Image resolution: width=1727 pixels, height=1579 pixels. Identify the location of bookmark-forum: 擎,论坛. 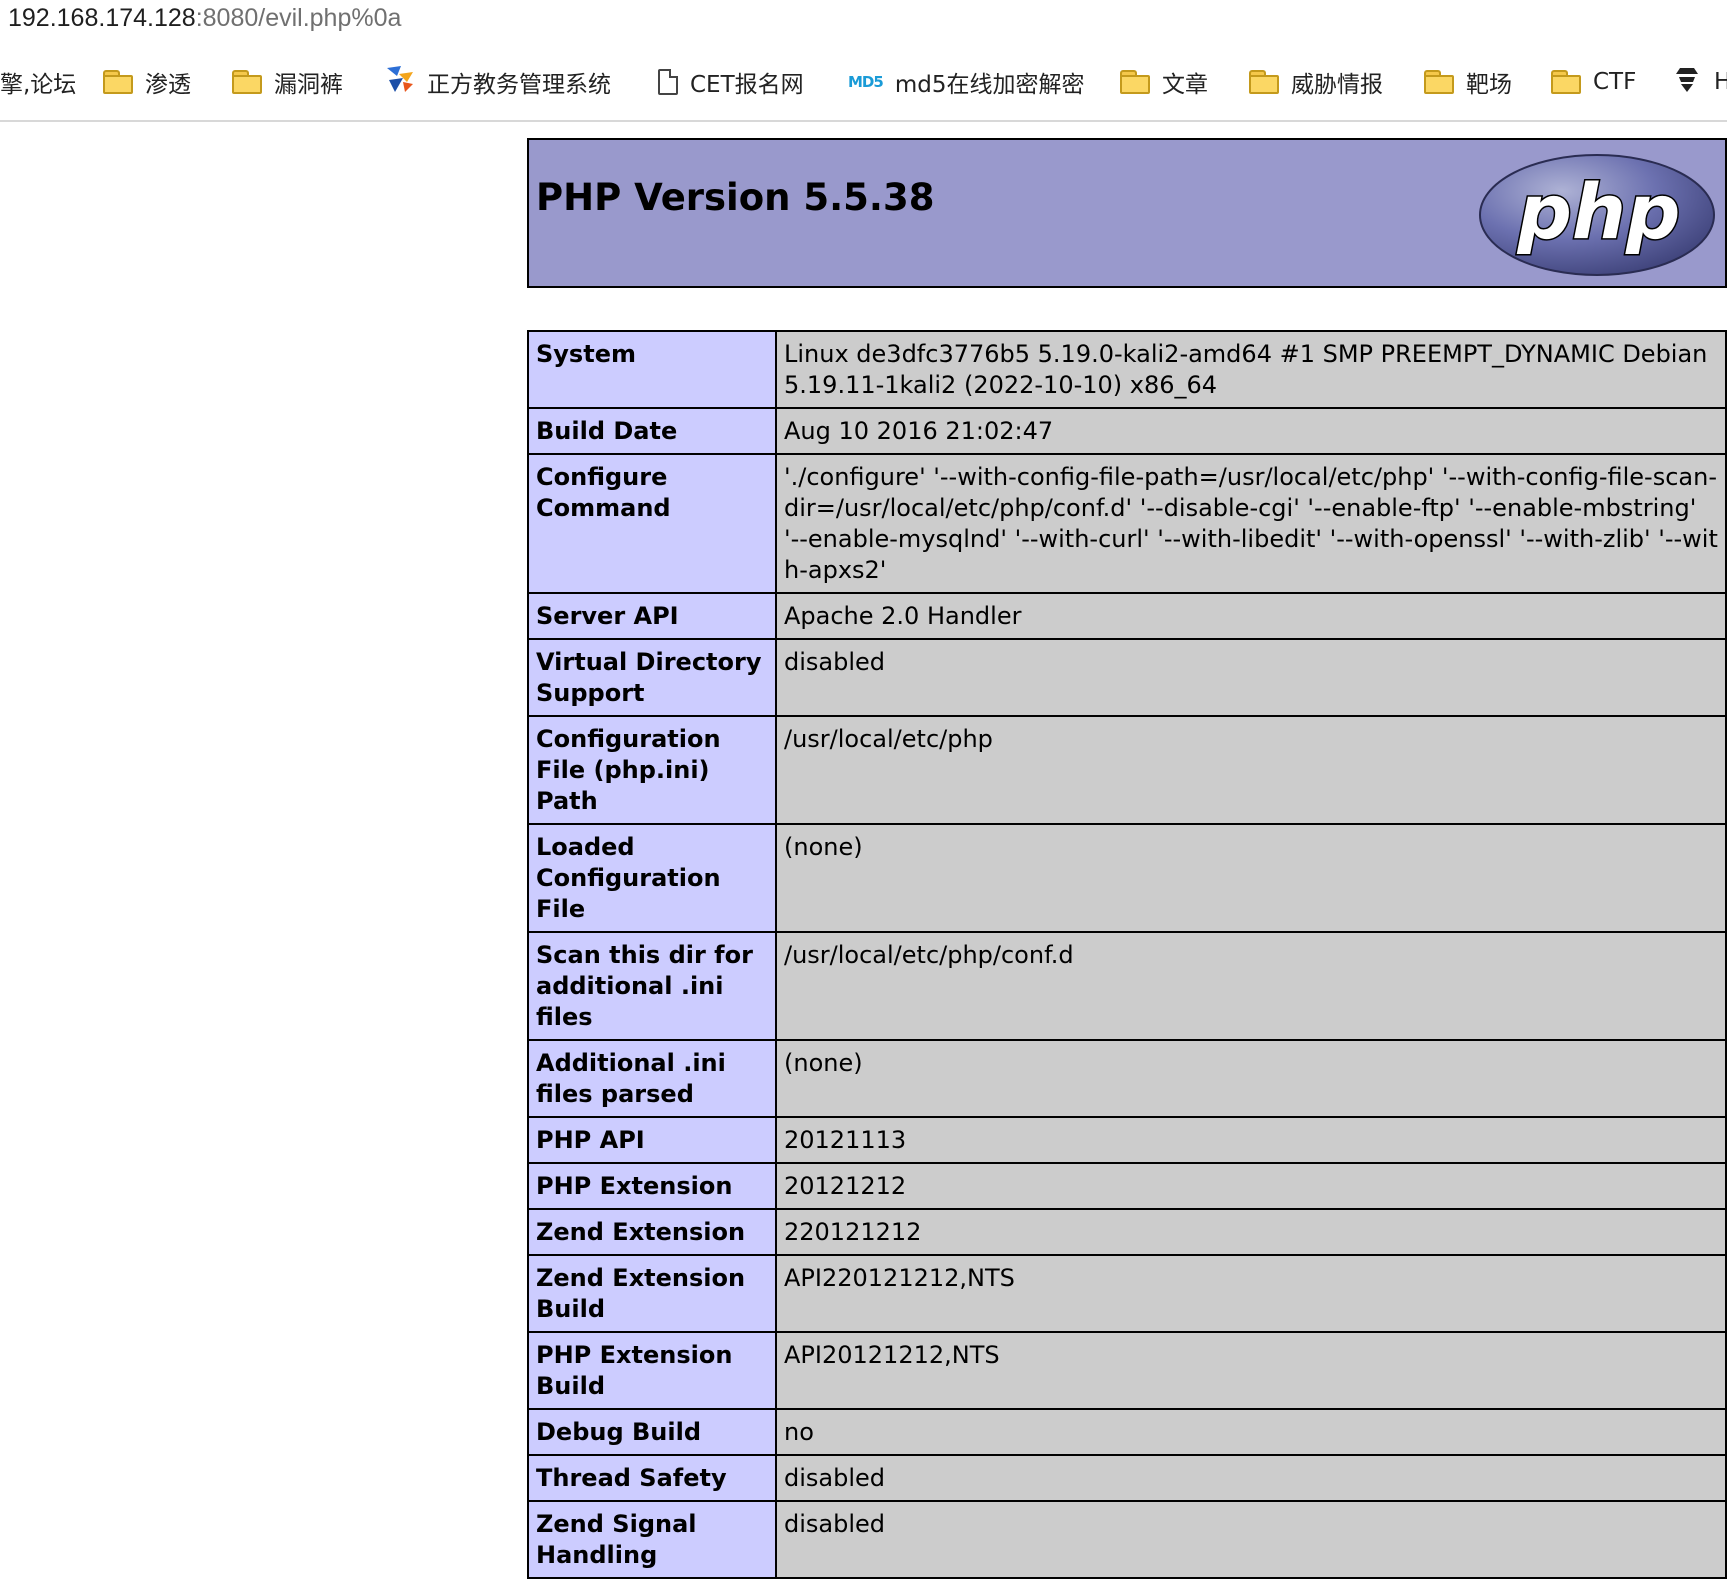
(38, 82).